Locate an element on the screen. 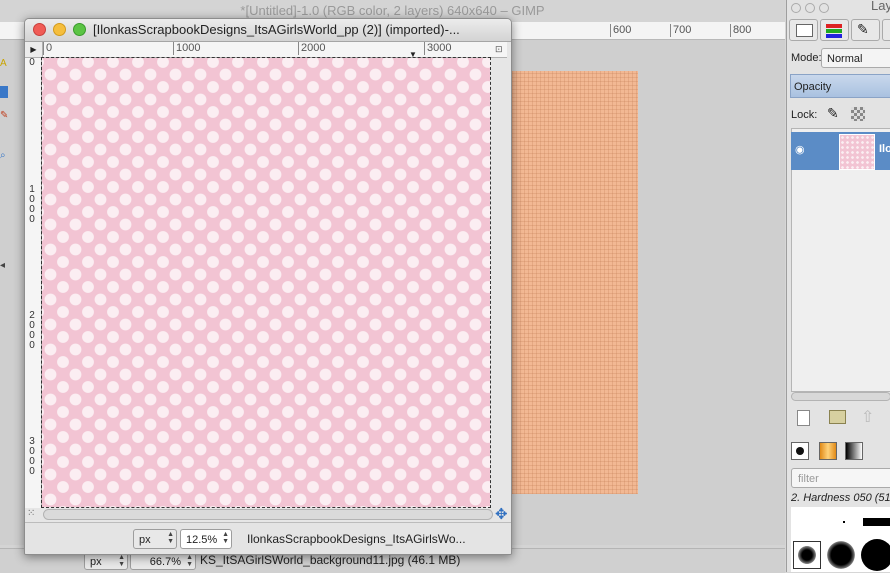 This screenshot has height=573, width=890. mode-select: Normal is located at coordinates (855, 58).